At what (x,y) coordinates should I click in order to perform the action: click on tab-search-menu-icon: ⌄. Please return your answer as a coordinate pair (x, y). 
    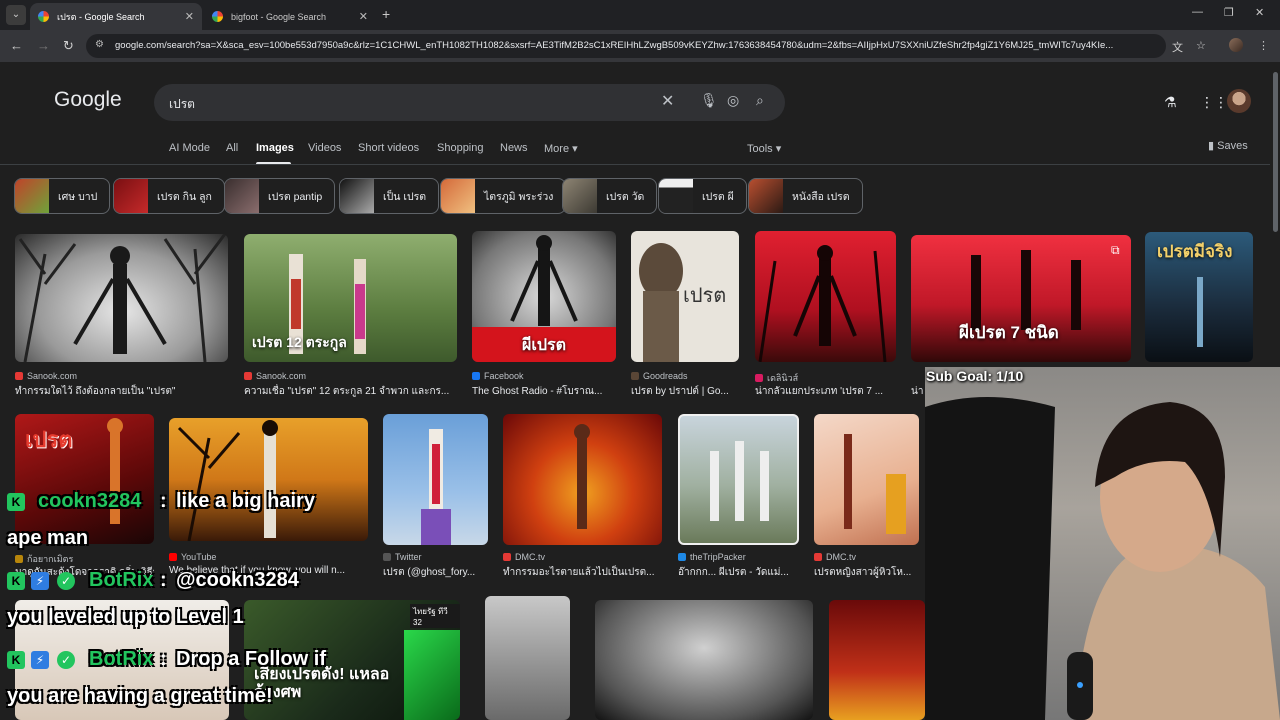
    Looking at the image, I should click on (16, 15).